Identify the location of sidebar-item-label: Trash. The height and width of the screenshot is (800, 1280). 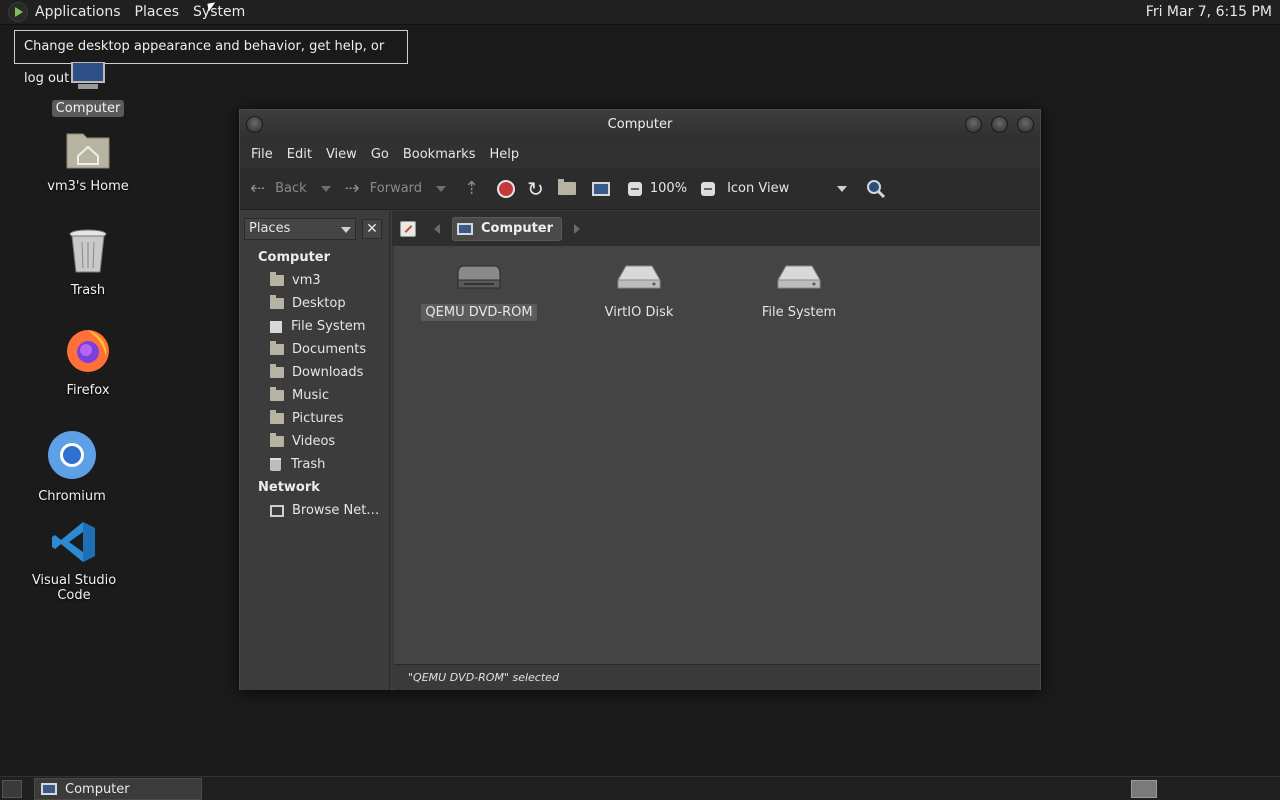
(308, 464).